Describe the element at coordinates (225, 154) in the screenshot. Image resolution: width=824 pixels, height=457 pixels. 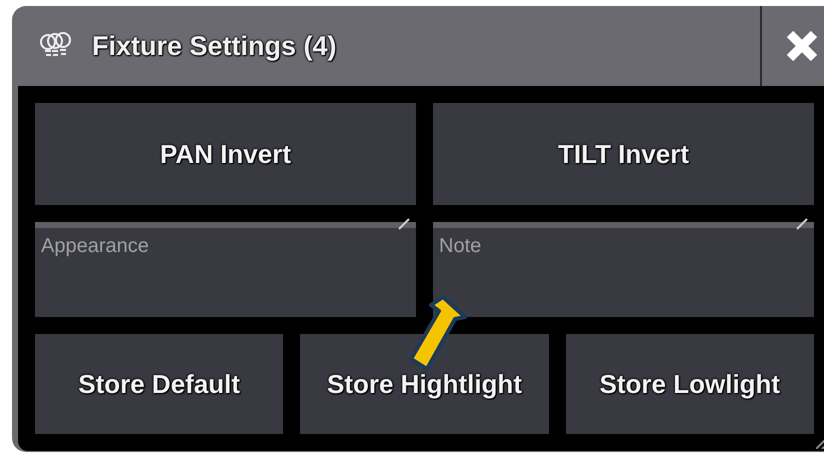
I see `command-button: PAN Invert` at that location.